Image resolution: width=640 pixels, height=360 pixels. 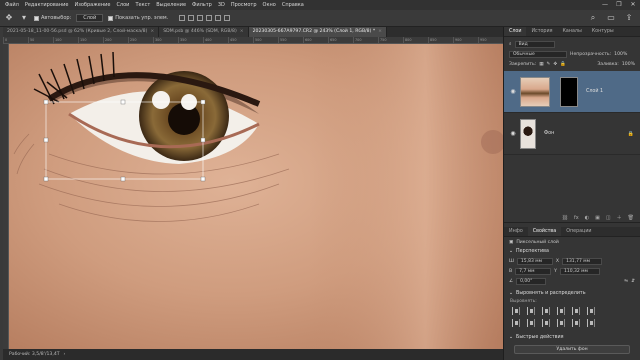 I want to click on layer-row-layer1: ◉ Слой 1, so click(x=572, y=92).